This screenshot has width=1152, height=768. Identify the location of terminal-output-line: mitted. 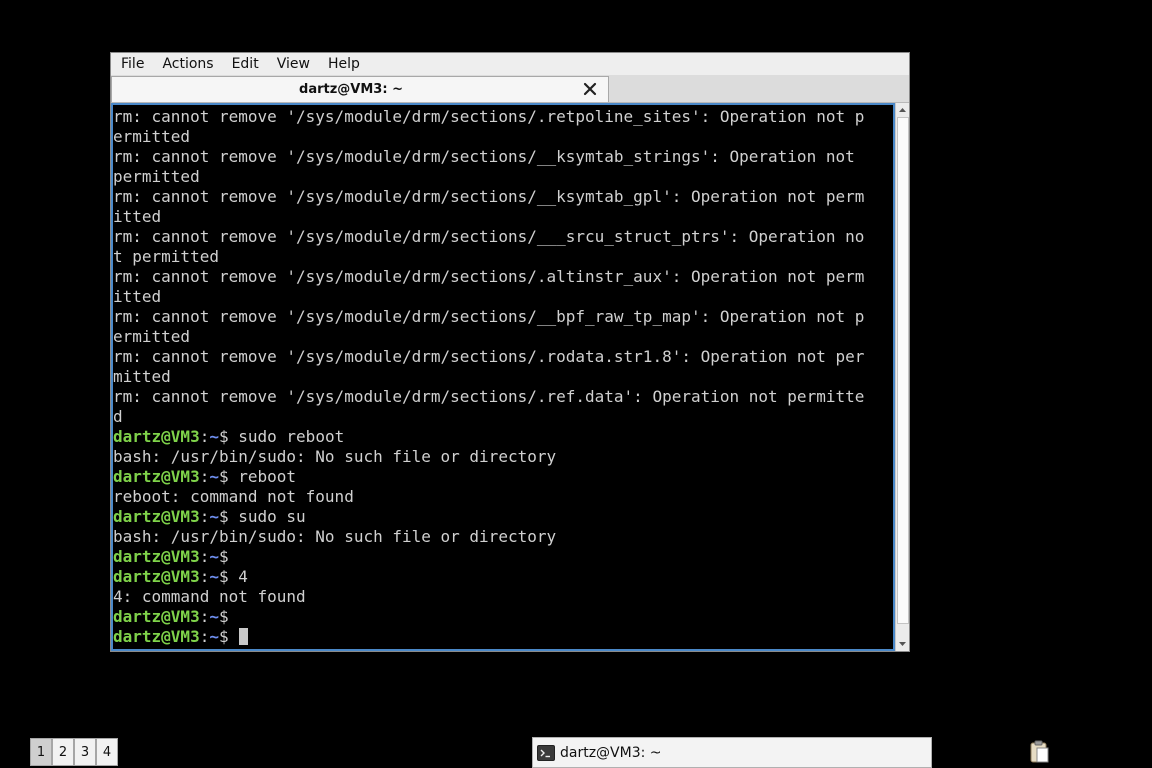
(142, 376).